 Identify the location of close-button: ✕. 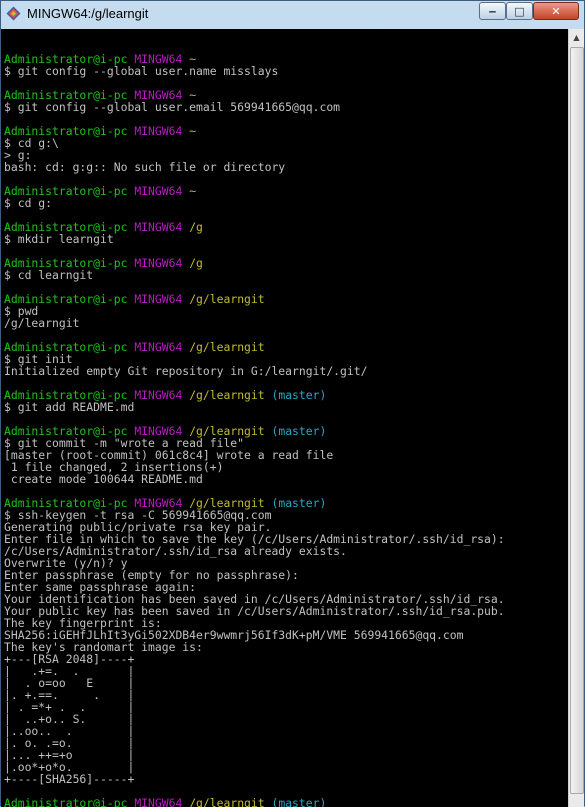
(556, 11).